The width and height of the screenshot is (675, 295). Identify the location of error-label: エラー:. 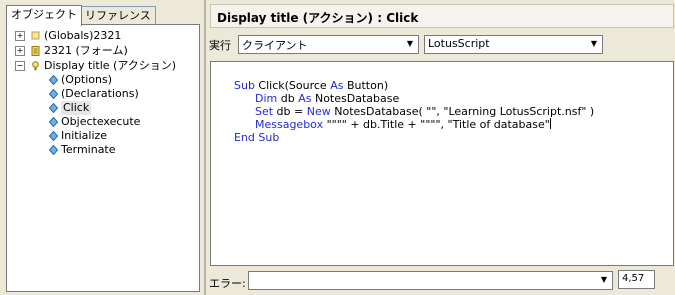
(227, 283).